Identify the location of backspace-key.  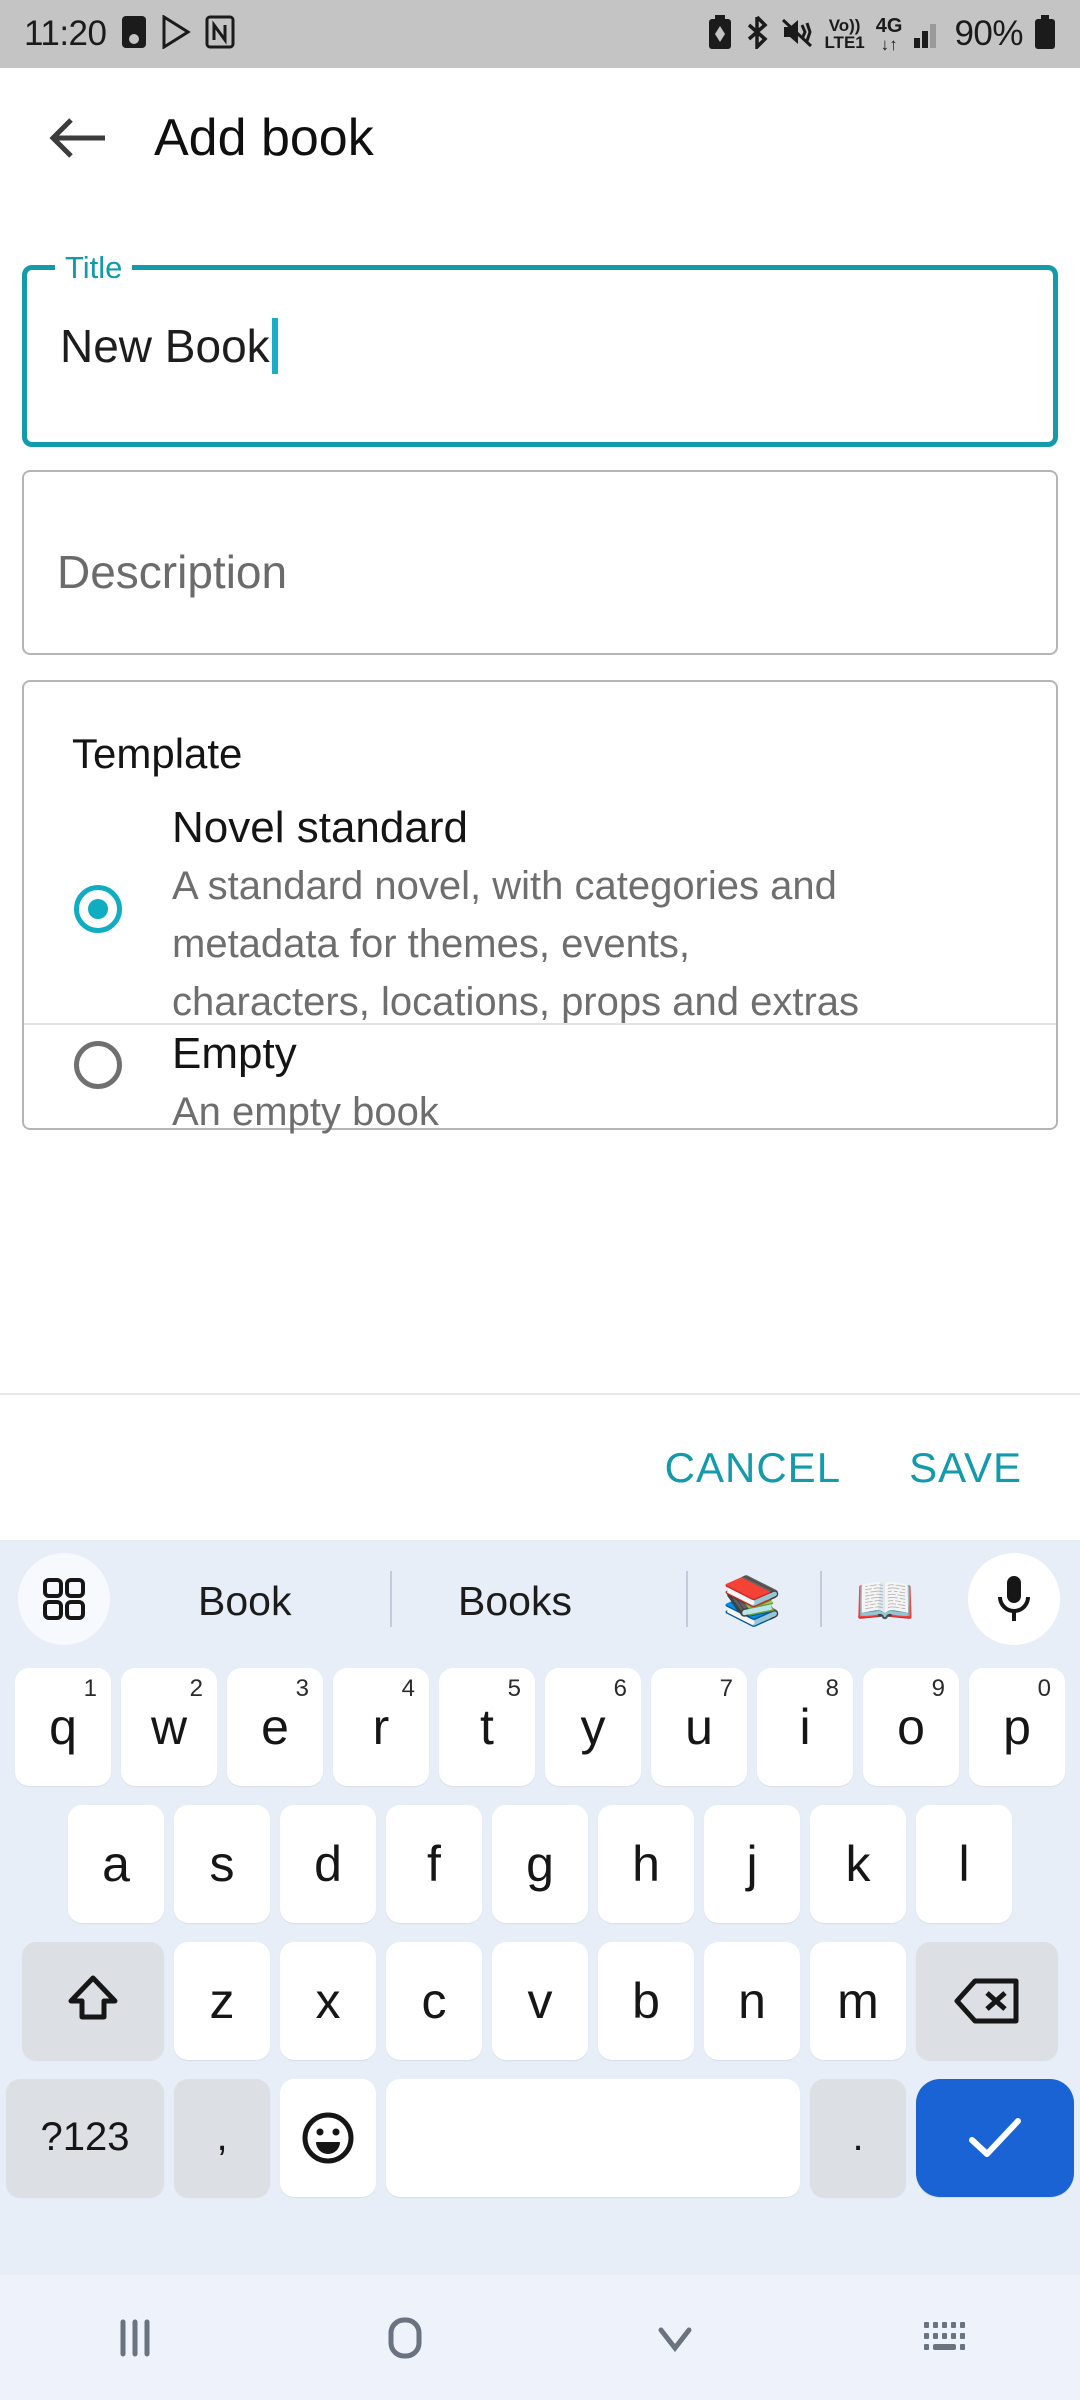
(987, 2000).